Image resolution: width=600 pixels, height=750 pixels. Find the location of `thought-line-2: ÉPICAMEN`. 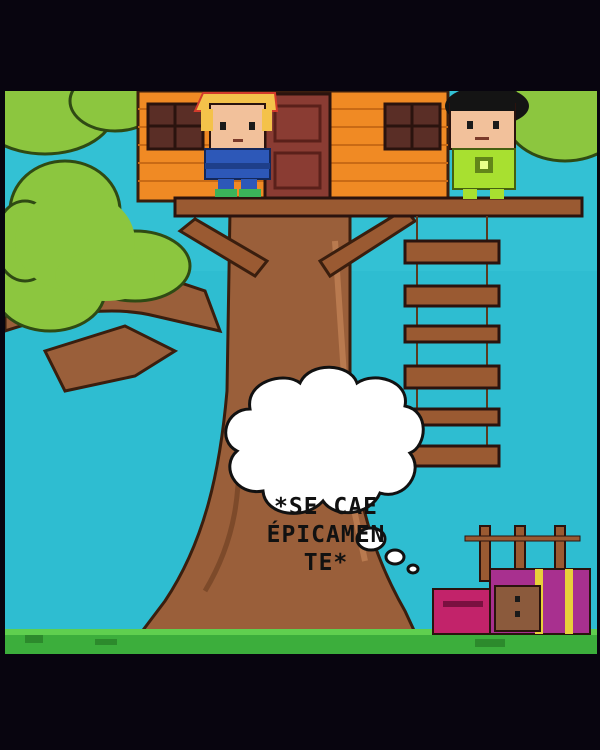

thought-line-2: ÉPICAMEN is located at coordinates (326, 535).